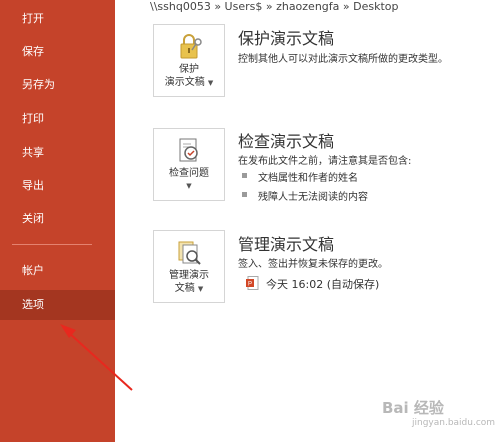 The width and height of the screenshot is (500, 442). I want to click on manage-button-label-line2: 文稿 ▼, so click(189, 288).